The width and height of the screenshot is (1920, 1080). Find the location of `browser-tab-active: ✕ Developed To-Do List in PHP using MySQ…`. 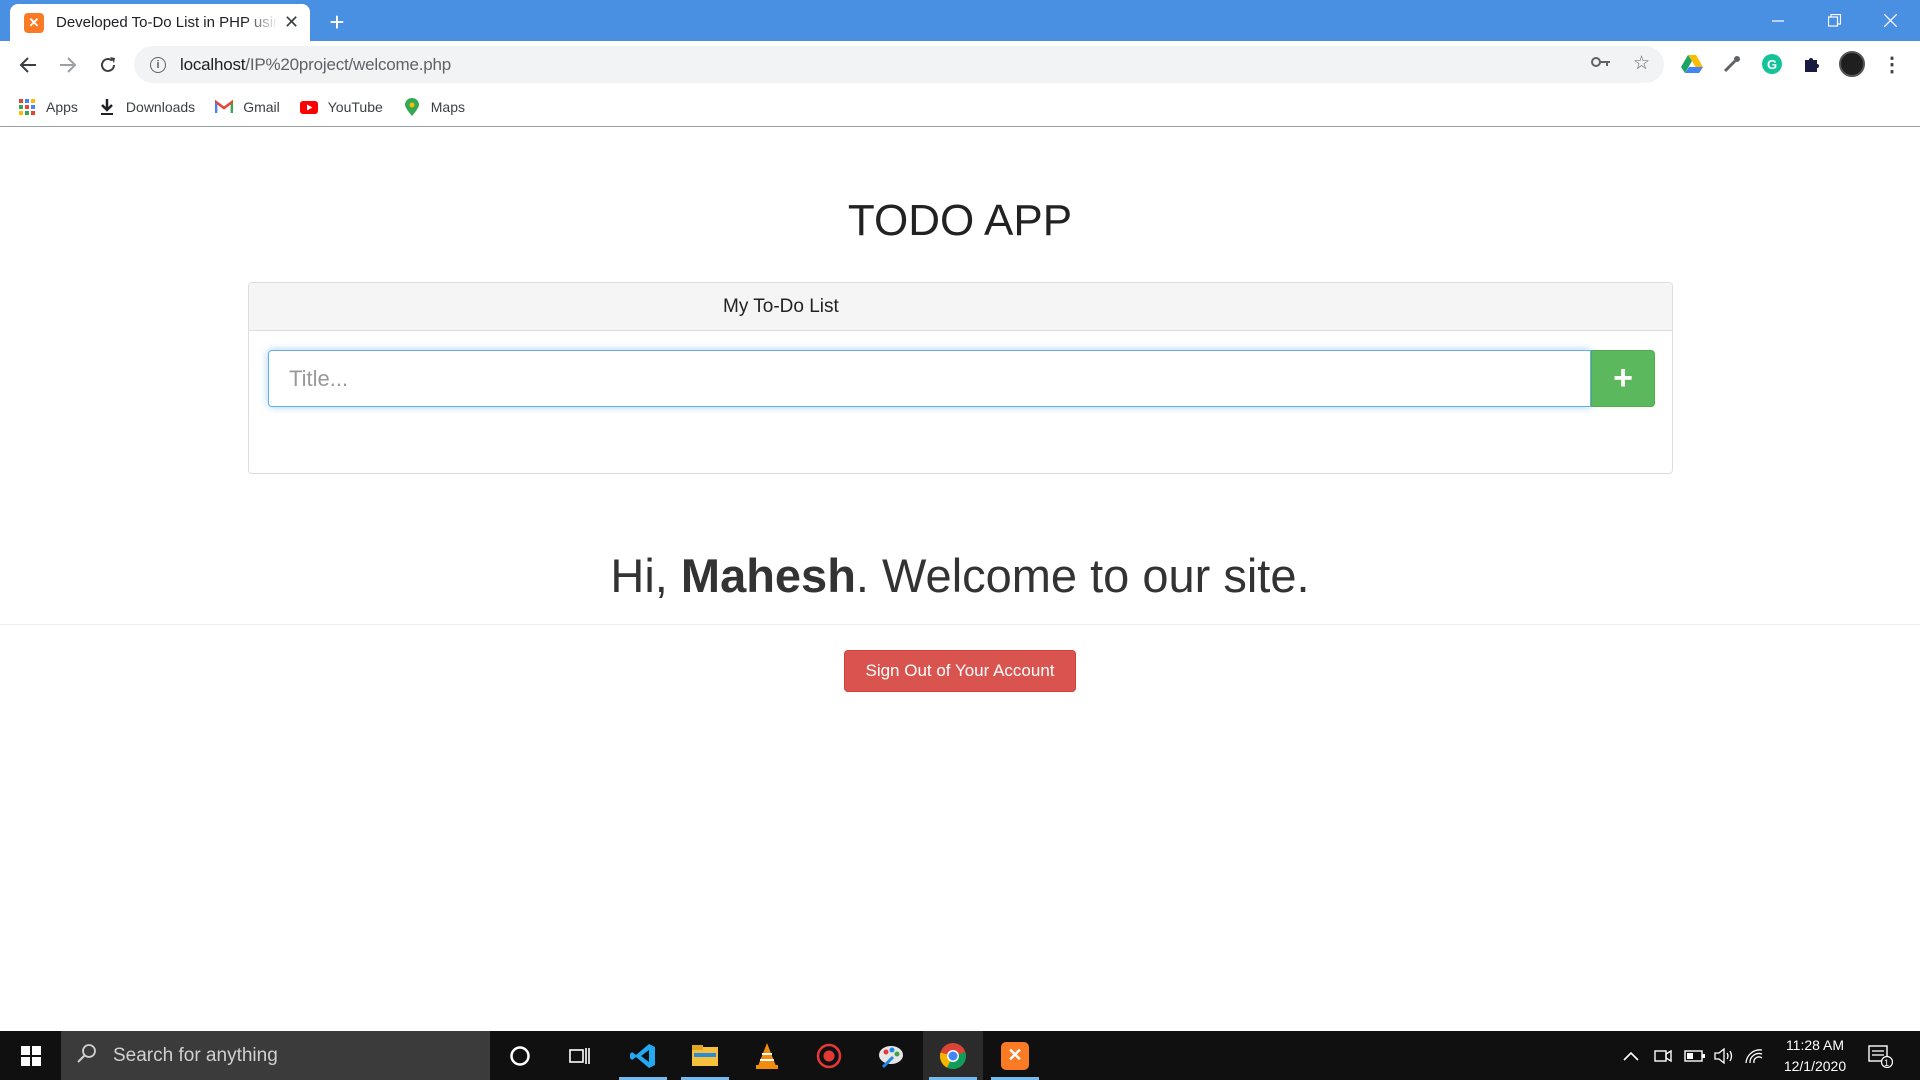

browser-tab-active: ✕ Developed To-Do List in PHP using MySQ… is located at coordinates (160, 22).